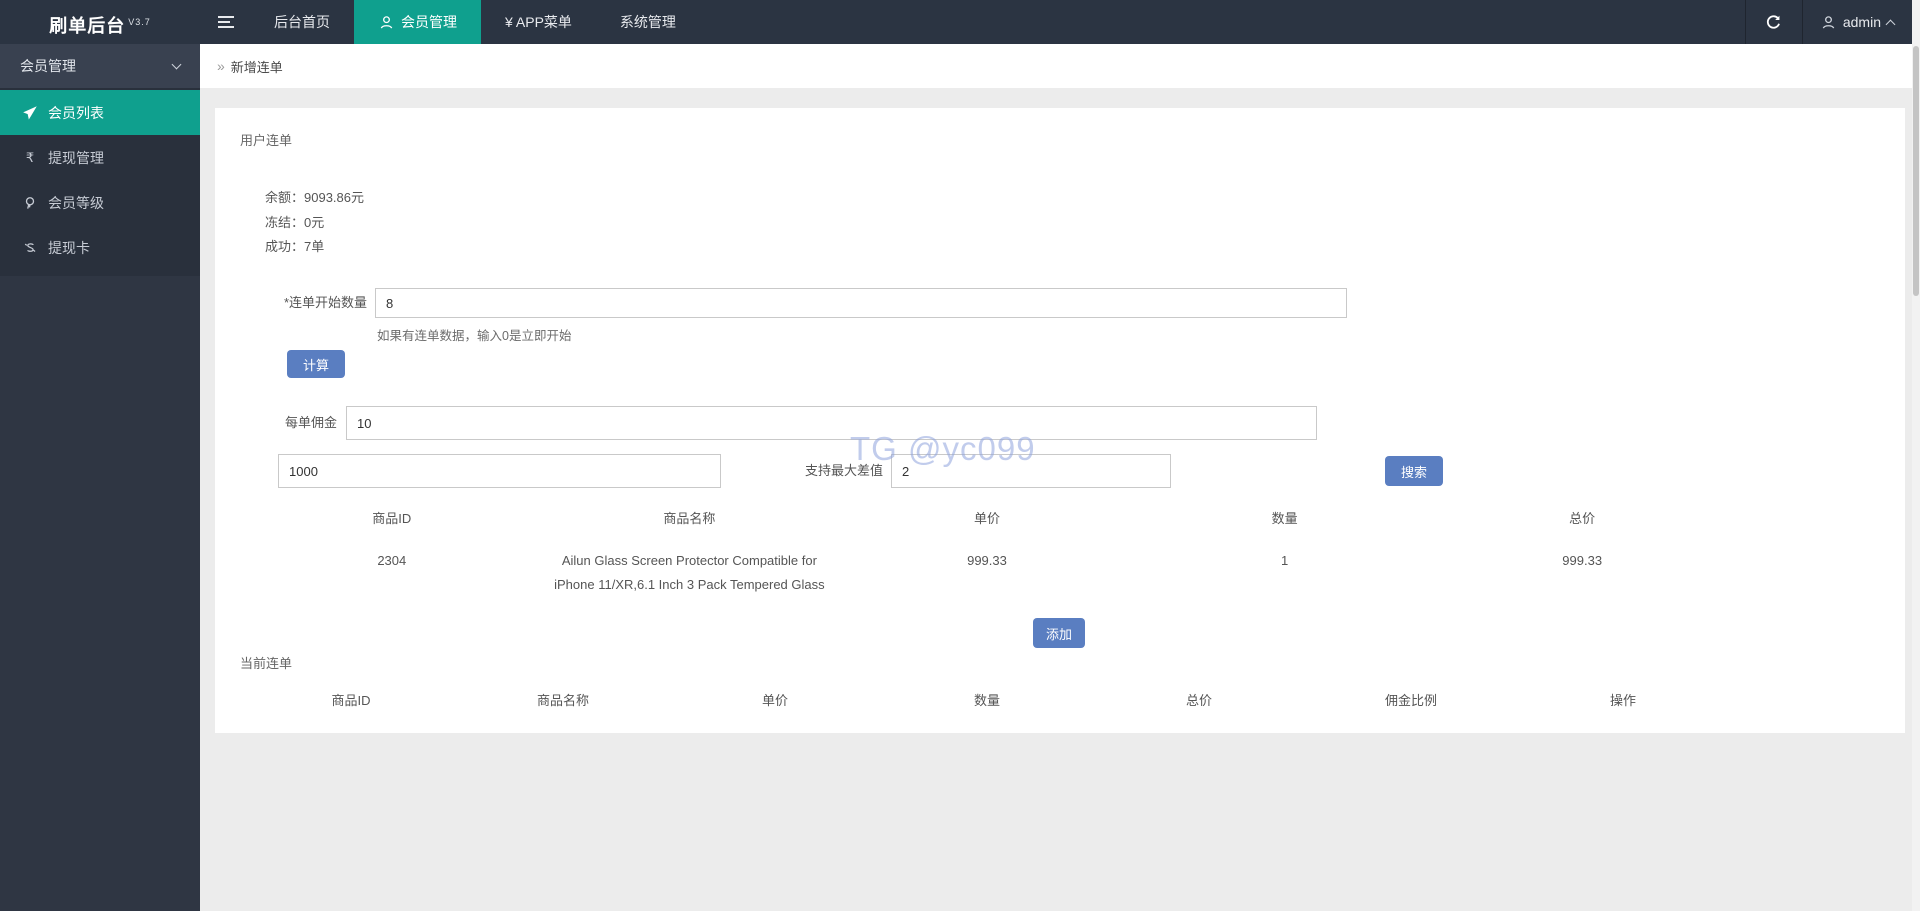 The image size is (1920, 911). I want to click on nav-label: 会员管理, so click(429, 22).